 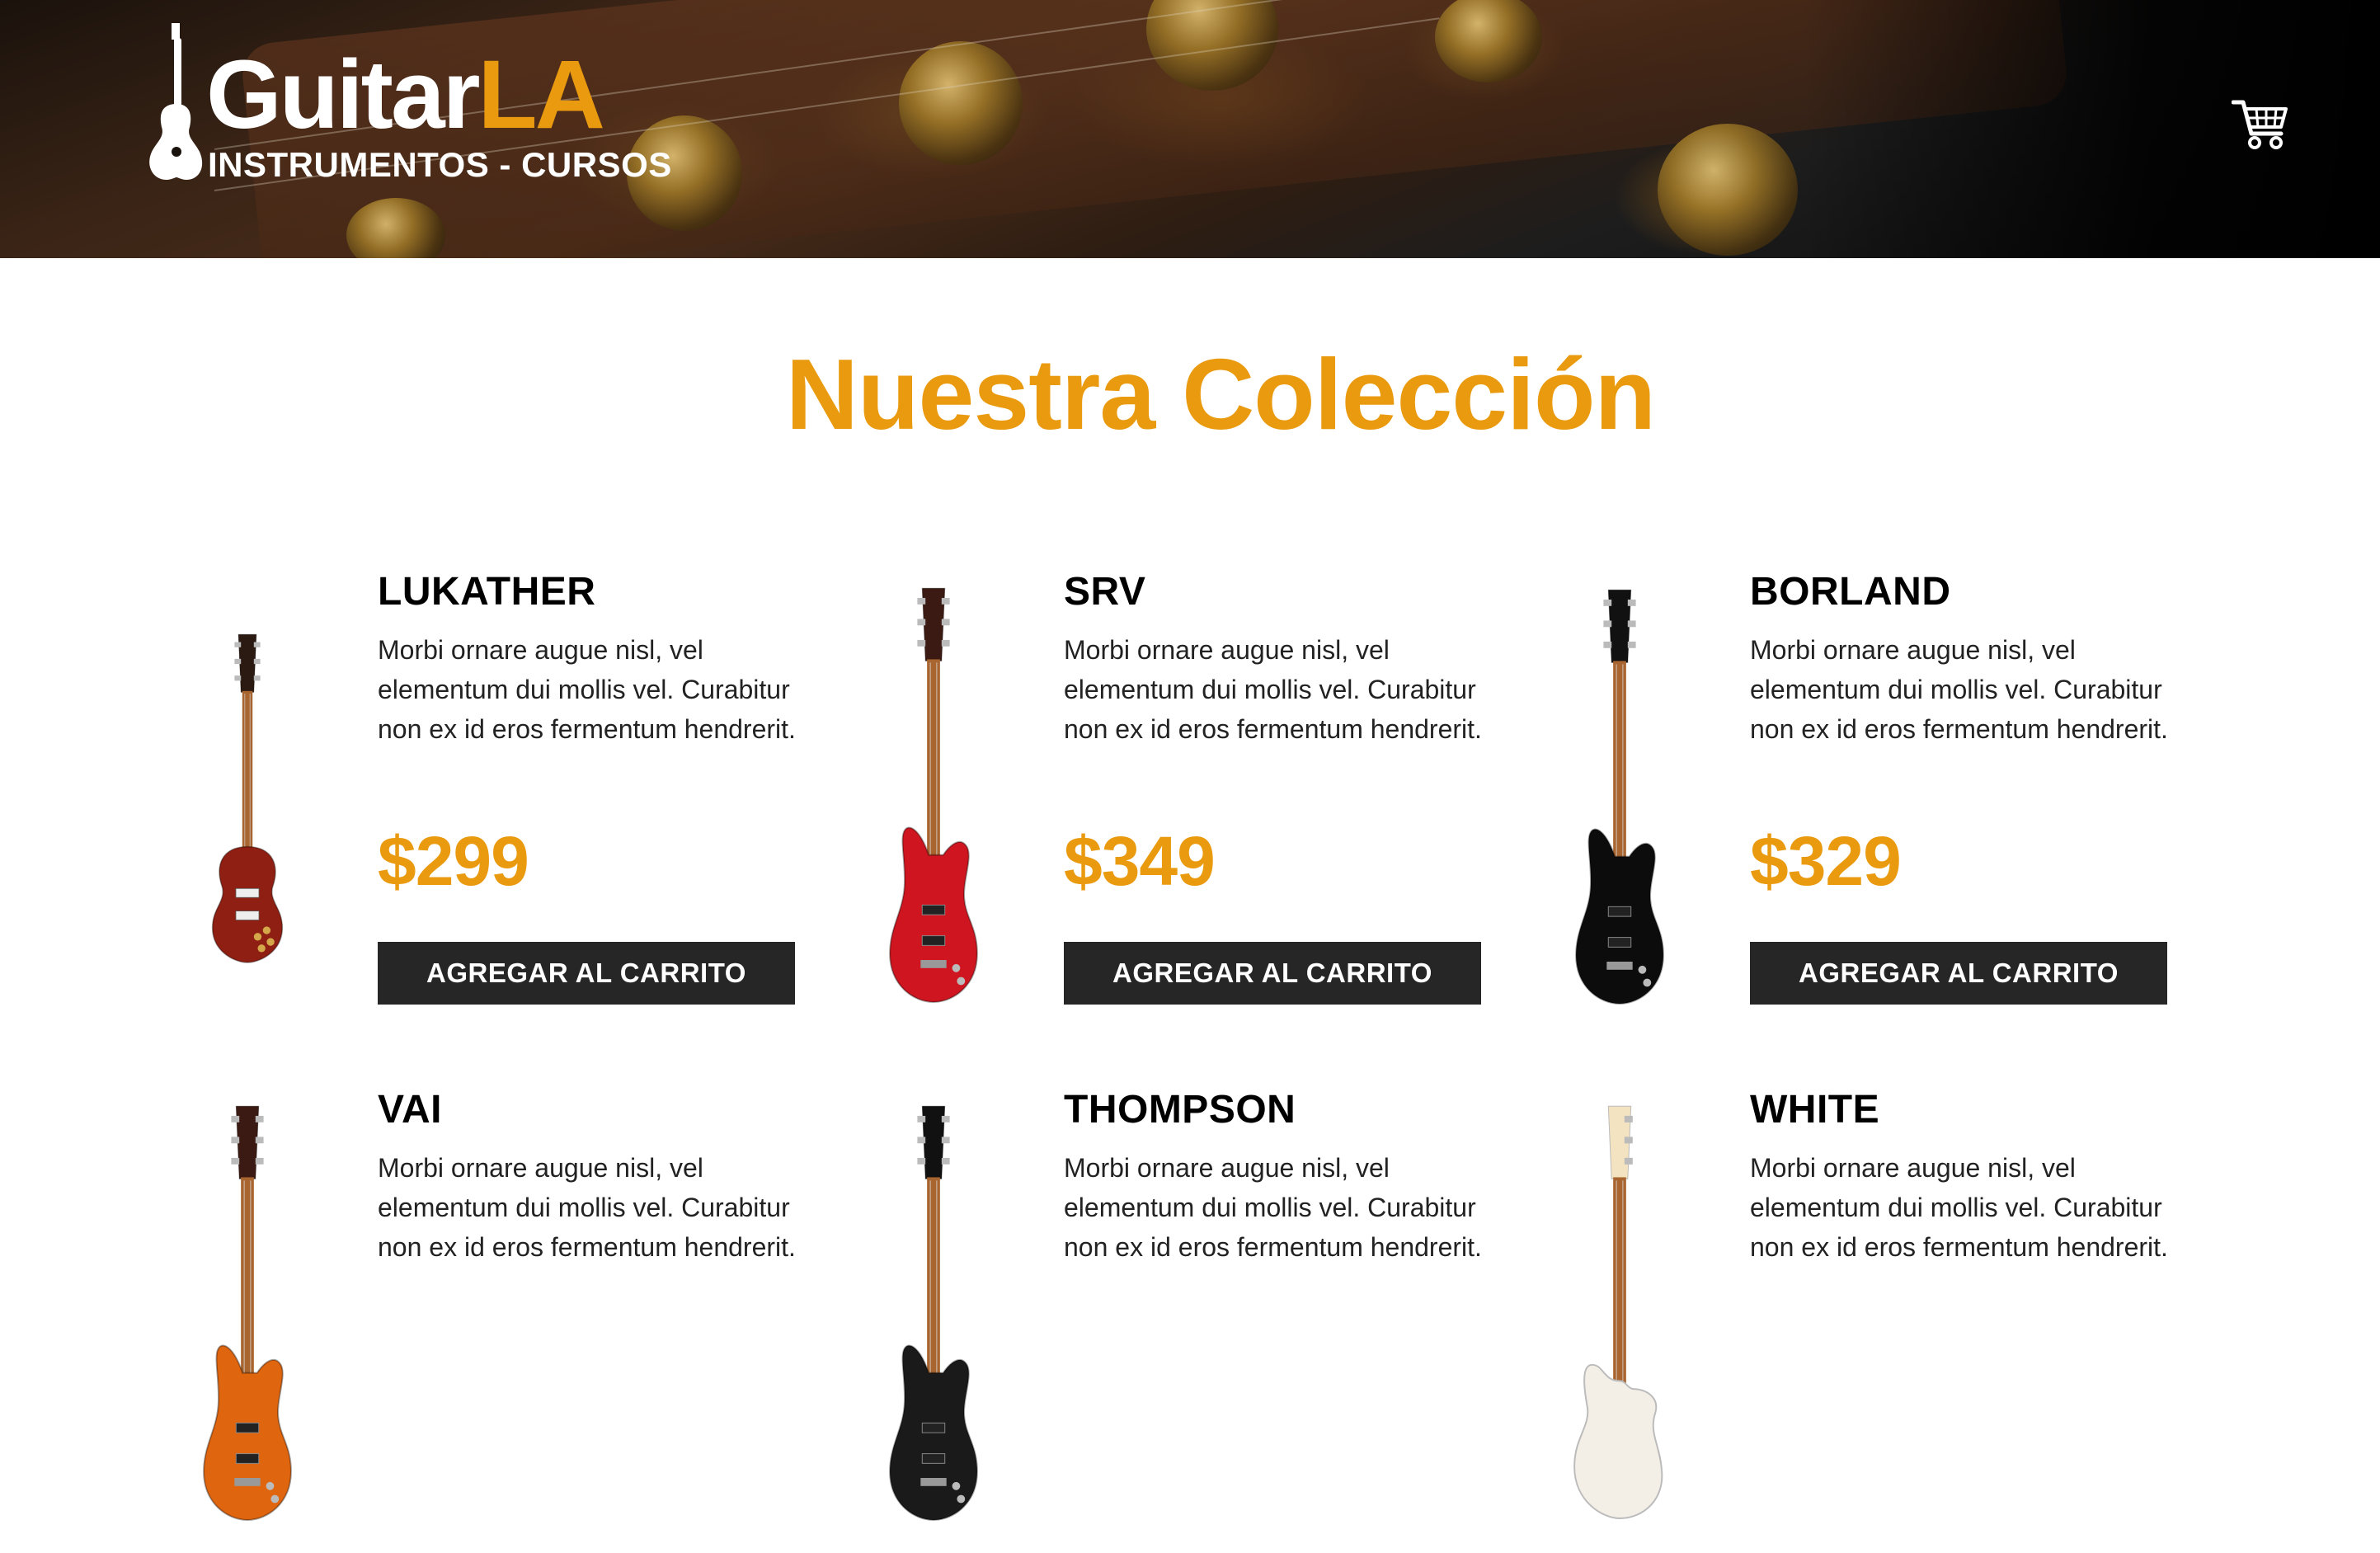 What do you see at coordinates (176, 101) in the screenshot?
I see `guitar-logo-icon` at bounding box center [176, 101].